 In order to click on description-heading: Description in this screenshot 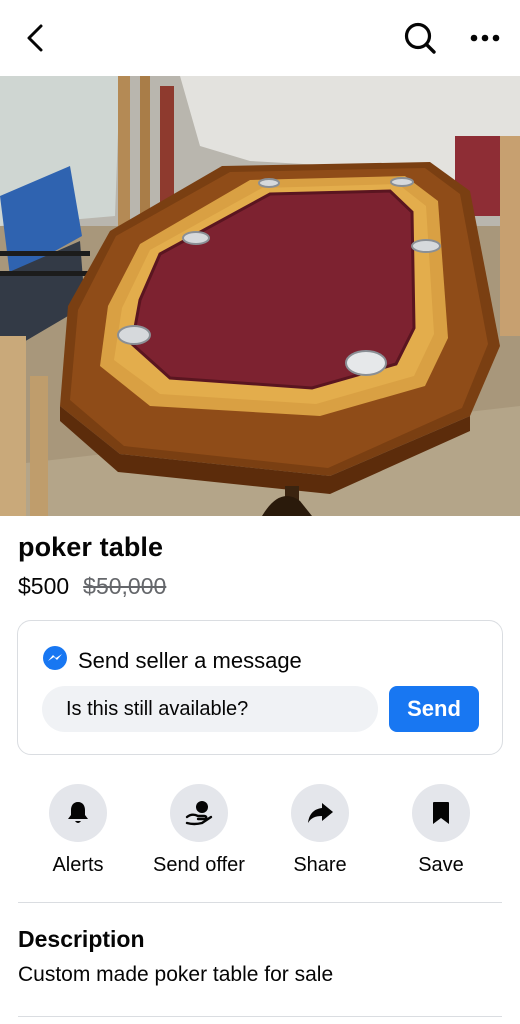, I will do `click(81, 939)`.